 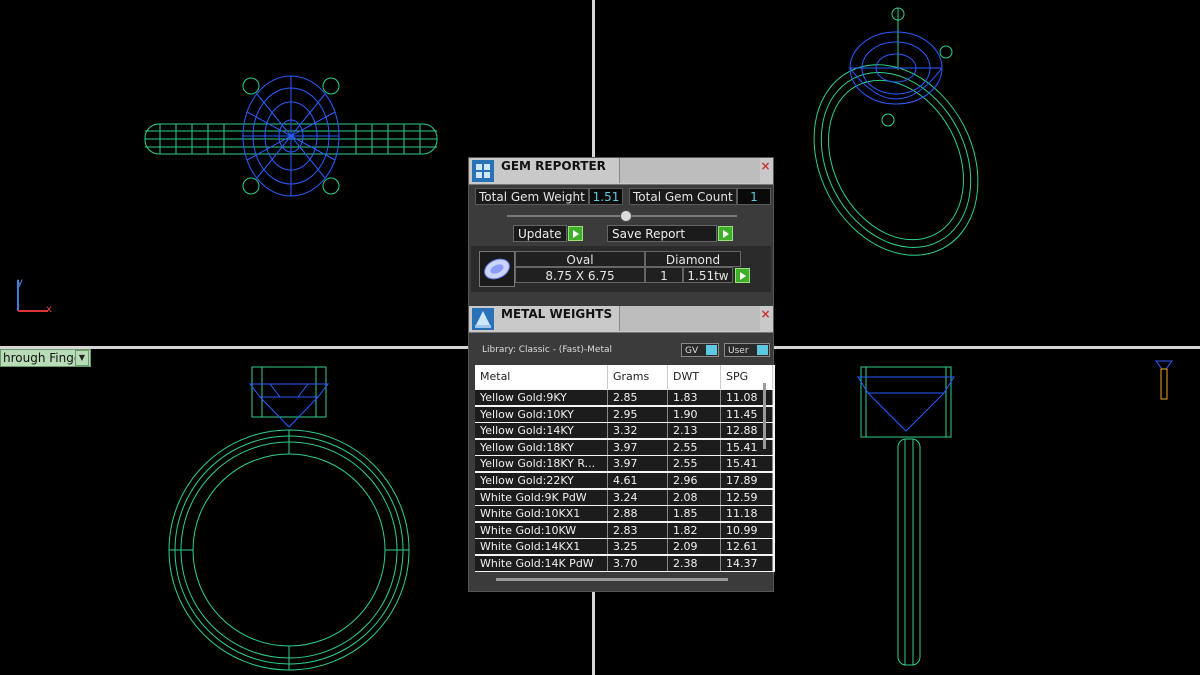 What do you see at coordinates (694, 397) in the screenshot?
I see `cell-dwt: 1.83` at bounding box center [694, 397].